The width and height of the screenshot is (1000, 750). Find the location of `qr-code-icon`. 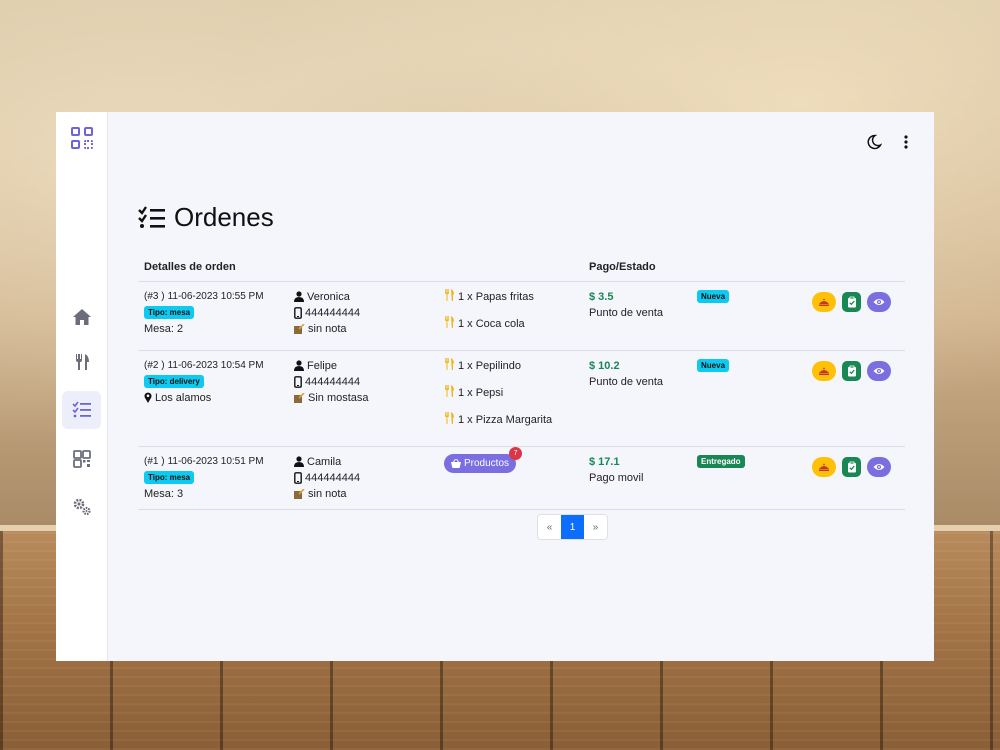

qr-code-icon is located at coordinates (81, 459).